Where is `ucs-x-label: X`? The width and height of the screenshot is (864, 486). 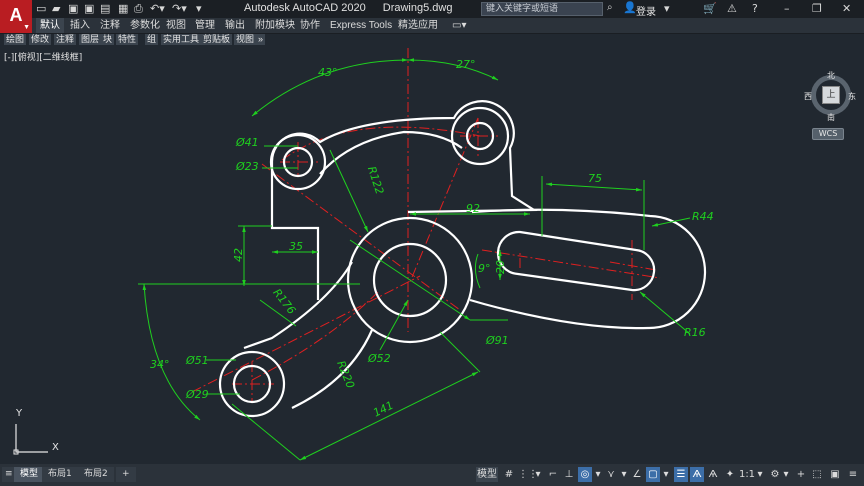
ucs-x-label: X is located at coordinates (55, 447).